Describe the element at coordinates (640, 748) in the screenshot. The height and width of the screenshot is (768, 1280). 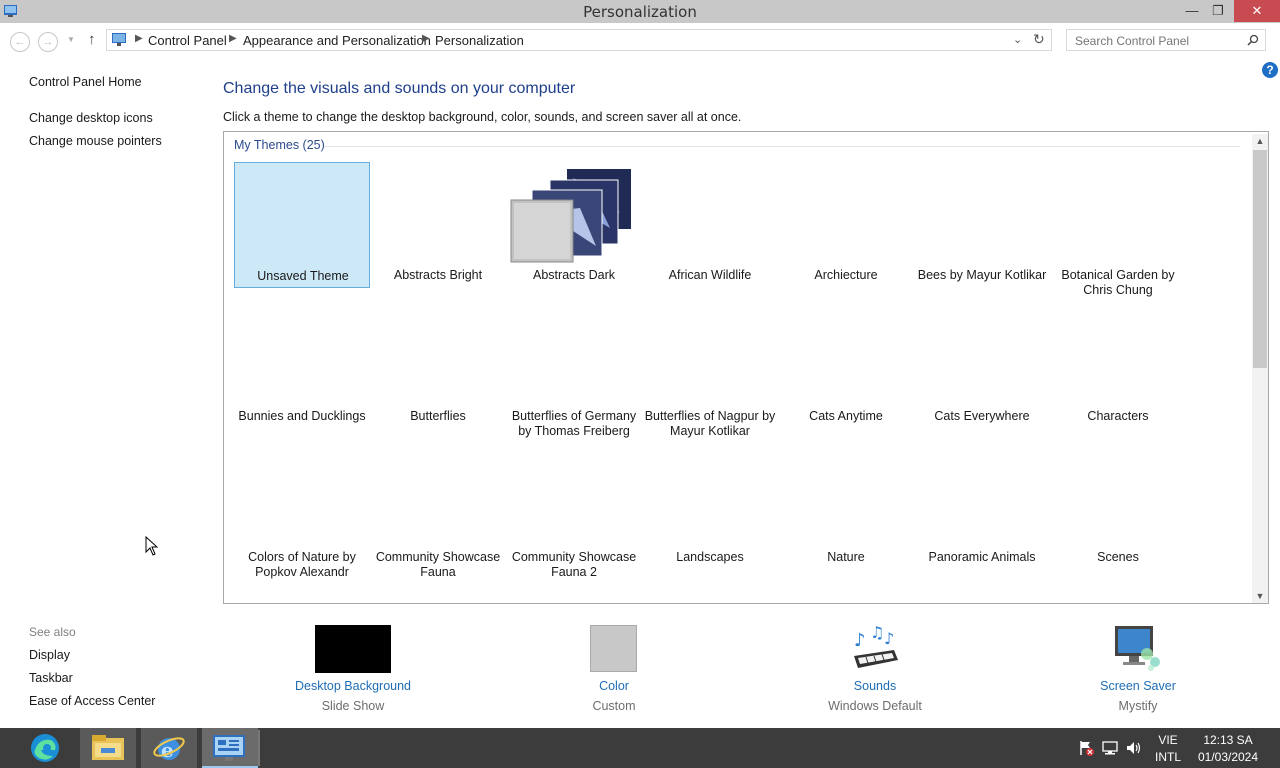
I see `taskbar: e VIE INTL 12:13 SA 01/03/2024` at that location.